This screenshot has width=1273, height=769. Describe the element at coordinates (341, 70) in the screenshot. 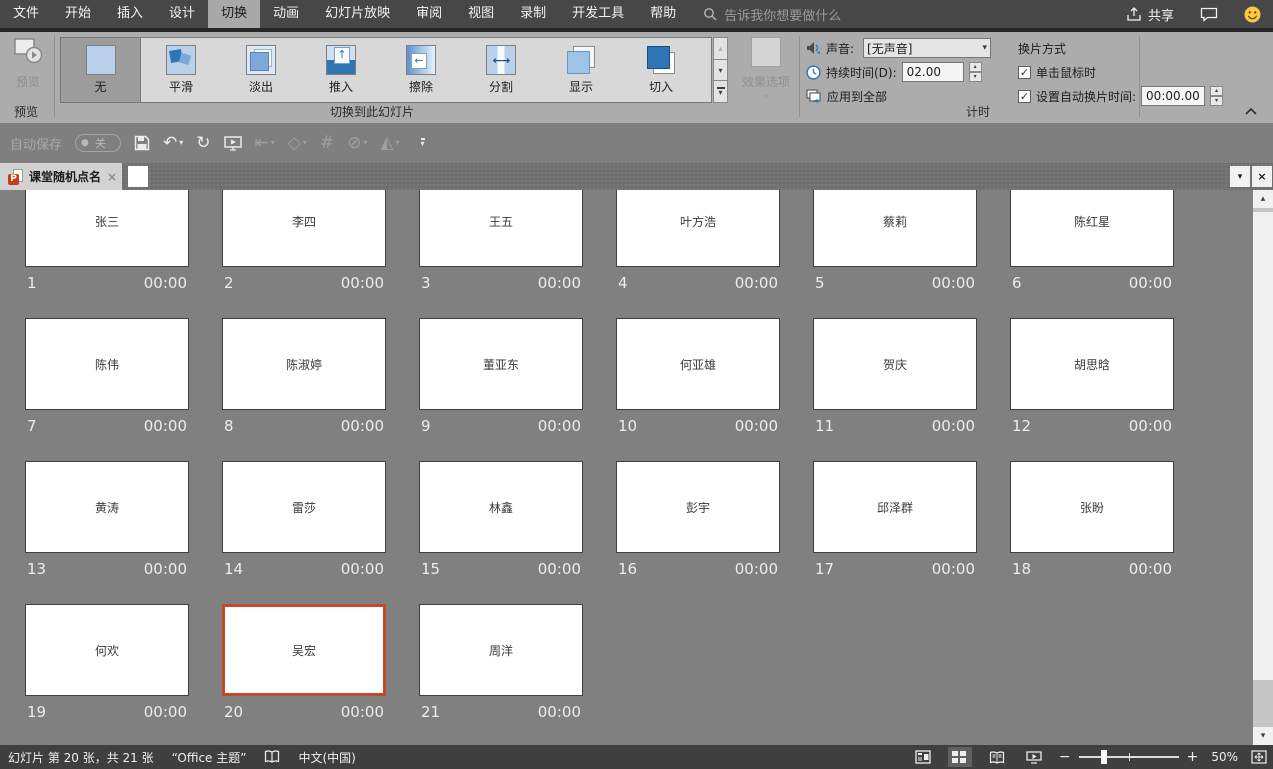

I see `transition-push: 推入` at that location.